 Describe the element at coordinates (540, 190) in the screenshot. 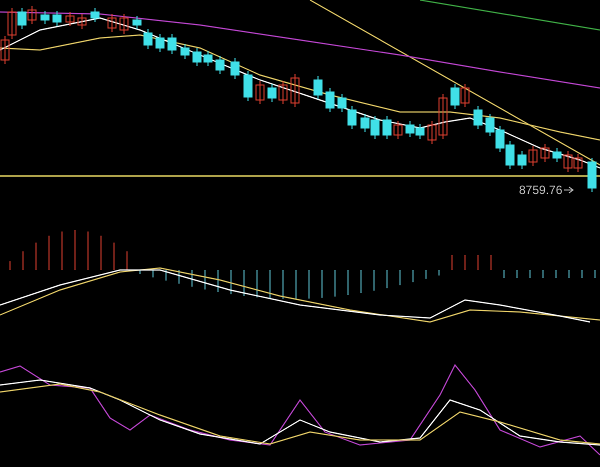

I see `price-label: 8759.76` at that location.